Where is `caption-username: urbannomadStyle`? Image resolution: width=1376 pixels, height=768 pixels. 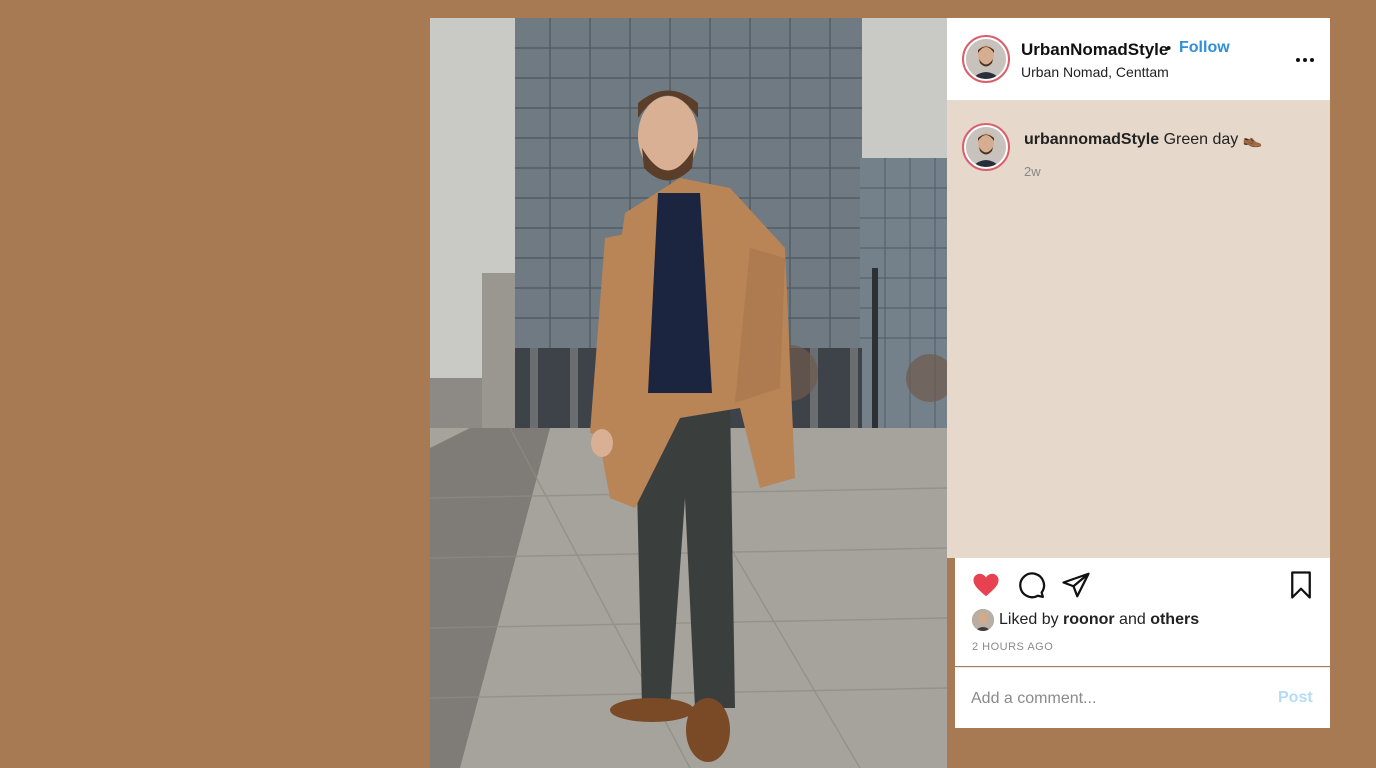 caption-username: urbannomadStyle is located at coordinates (1091, 139).